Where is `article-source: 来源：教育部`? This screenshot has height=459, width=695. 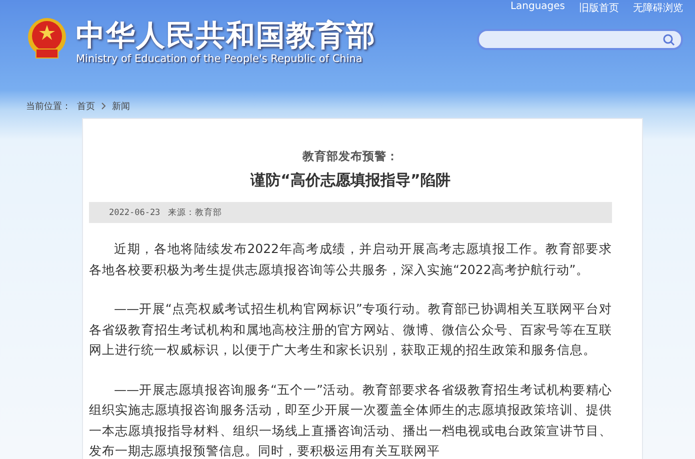
article-source: 来源：教育部 is located at coordinates (195, 212).